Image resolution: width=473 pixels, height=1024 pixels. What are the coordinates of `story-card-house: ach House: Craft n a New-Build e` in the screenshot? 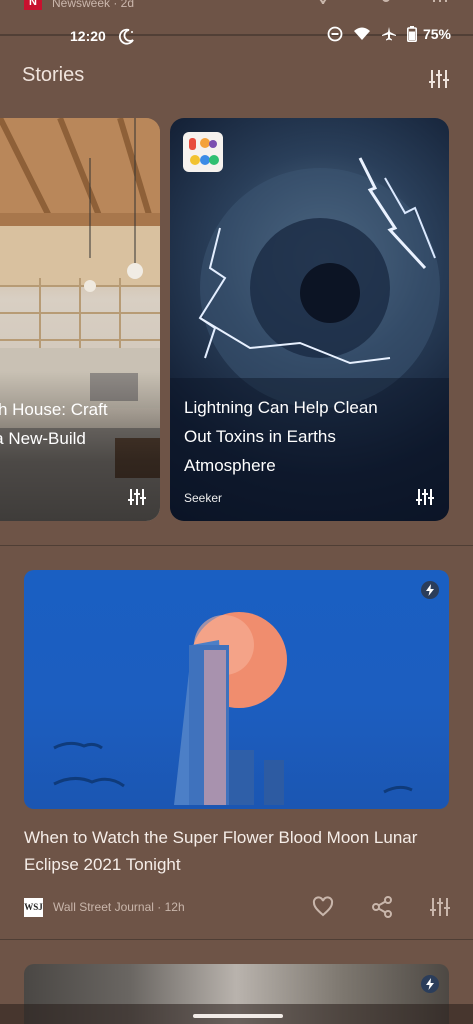 It's located at (80, 319).